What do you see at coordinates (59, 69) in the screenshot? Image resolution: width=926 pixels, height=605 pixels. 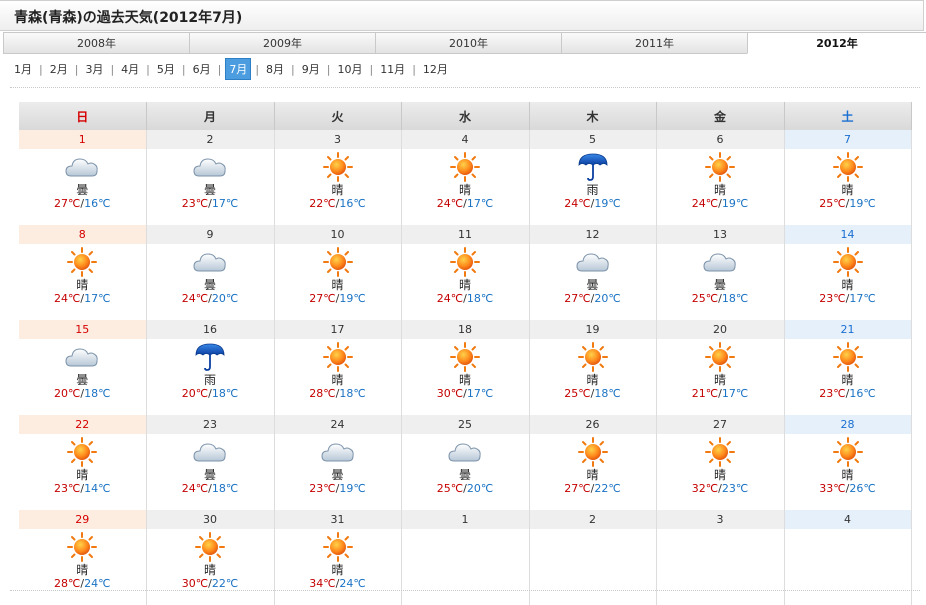 I see `month-link: 2月` at bounding box center [59, 69].